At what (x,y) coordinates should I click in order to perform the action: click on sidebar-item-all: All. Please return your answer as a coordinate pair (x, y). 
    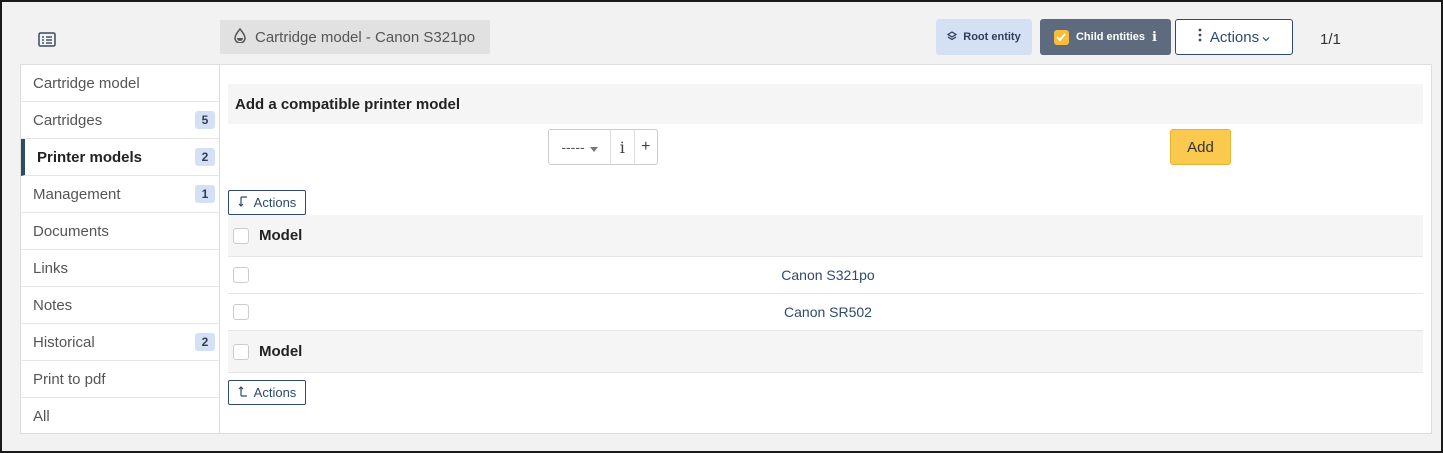
    Looking at the image, I should click on (120, 416).